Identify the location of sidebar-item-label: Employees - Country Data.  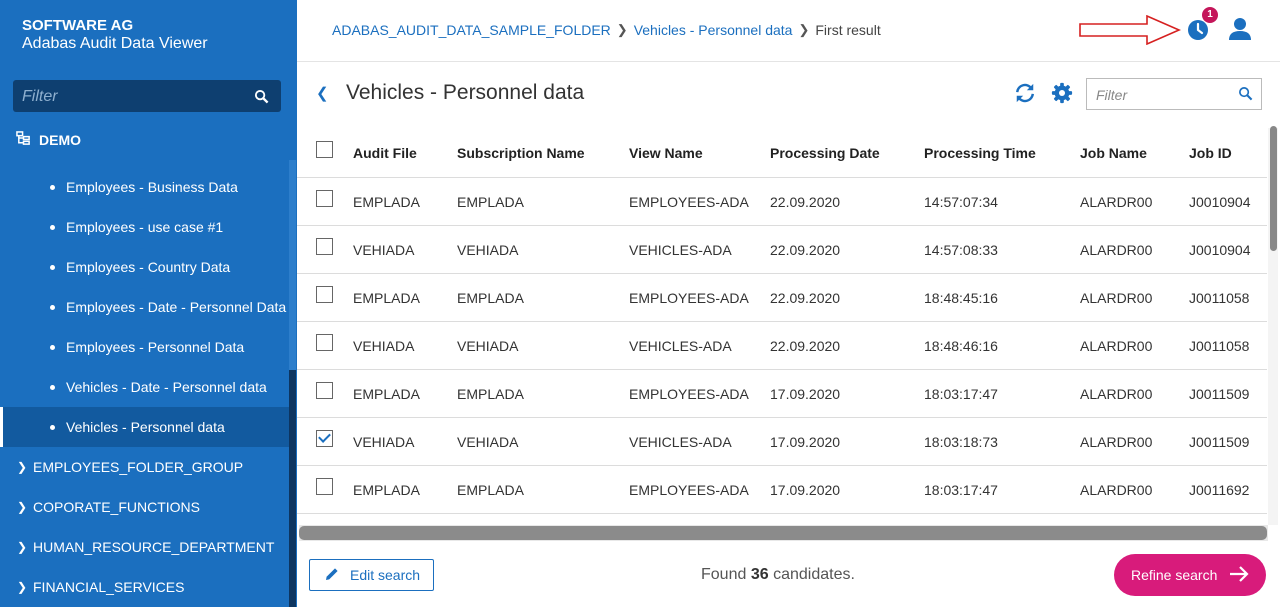
(148, 267).